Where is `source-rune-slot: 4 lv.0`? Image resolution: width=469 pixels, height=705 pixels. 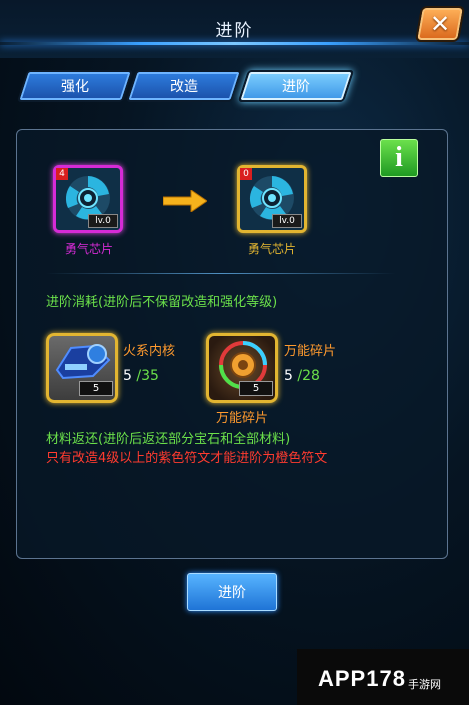
source-rune-slot: 4 lv.0 is located at coordinates (88, 199).